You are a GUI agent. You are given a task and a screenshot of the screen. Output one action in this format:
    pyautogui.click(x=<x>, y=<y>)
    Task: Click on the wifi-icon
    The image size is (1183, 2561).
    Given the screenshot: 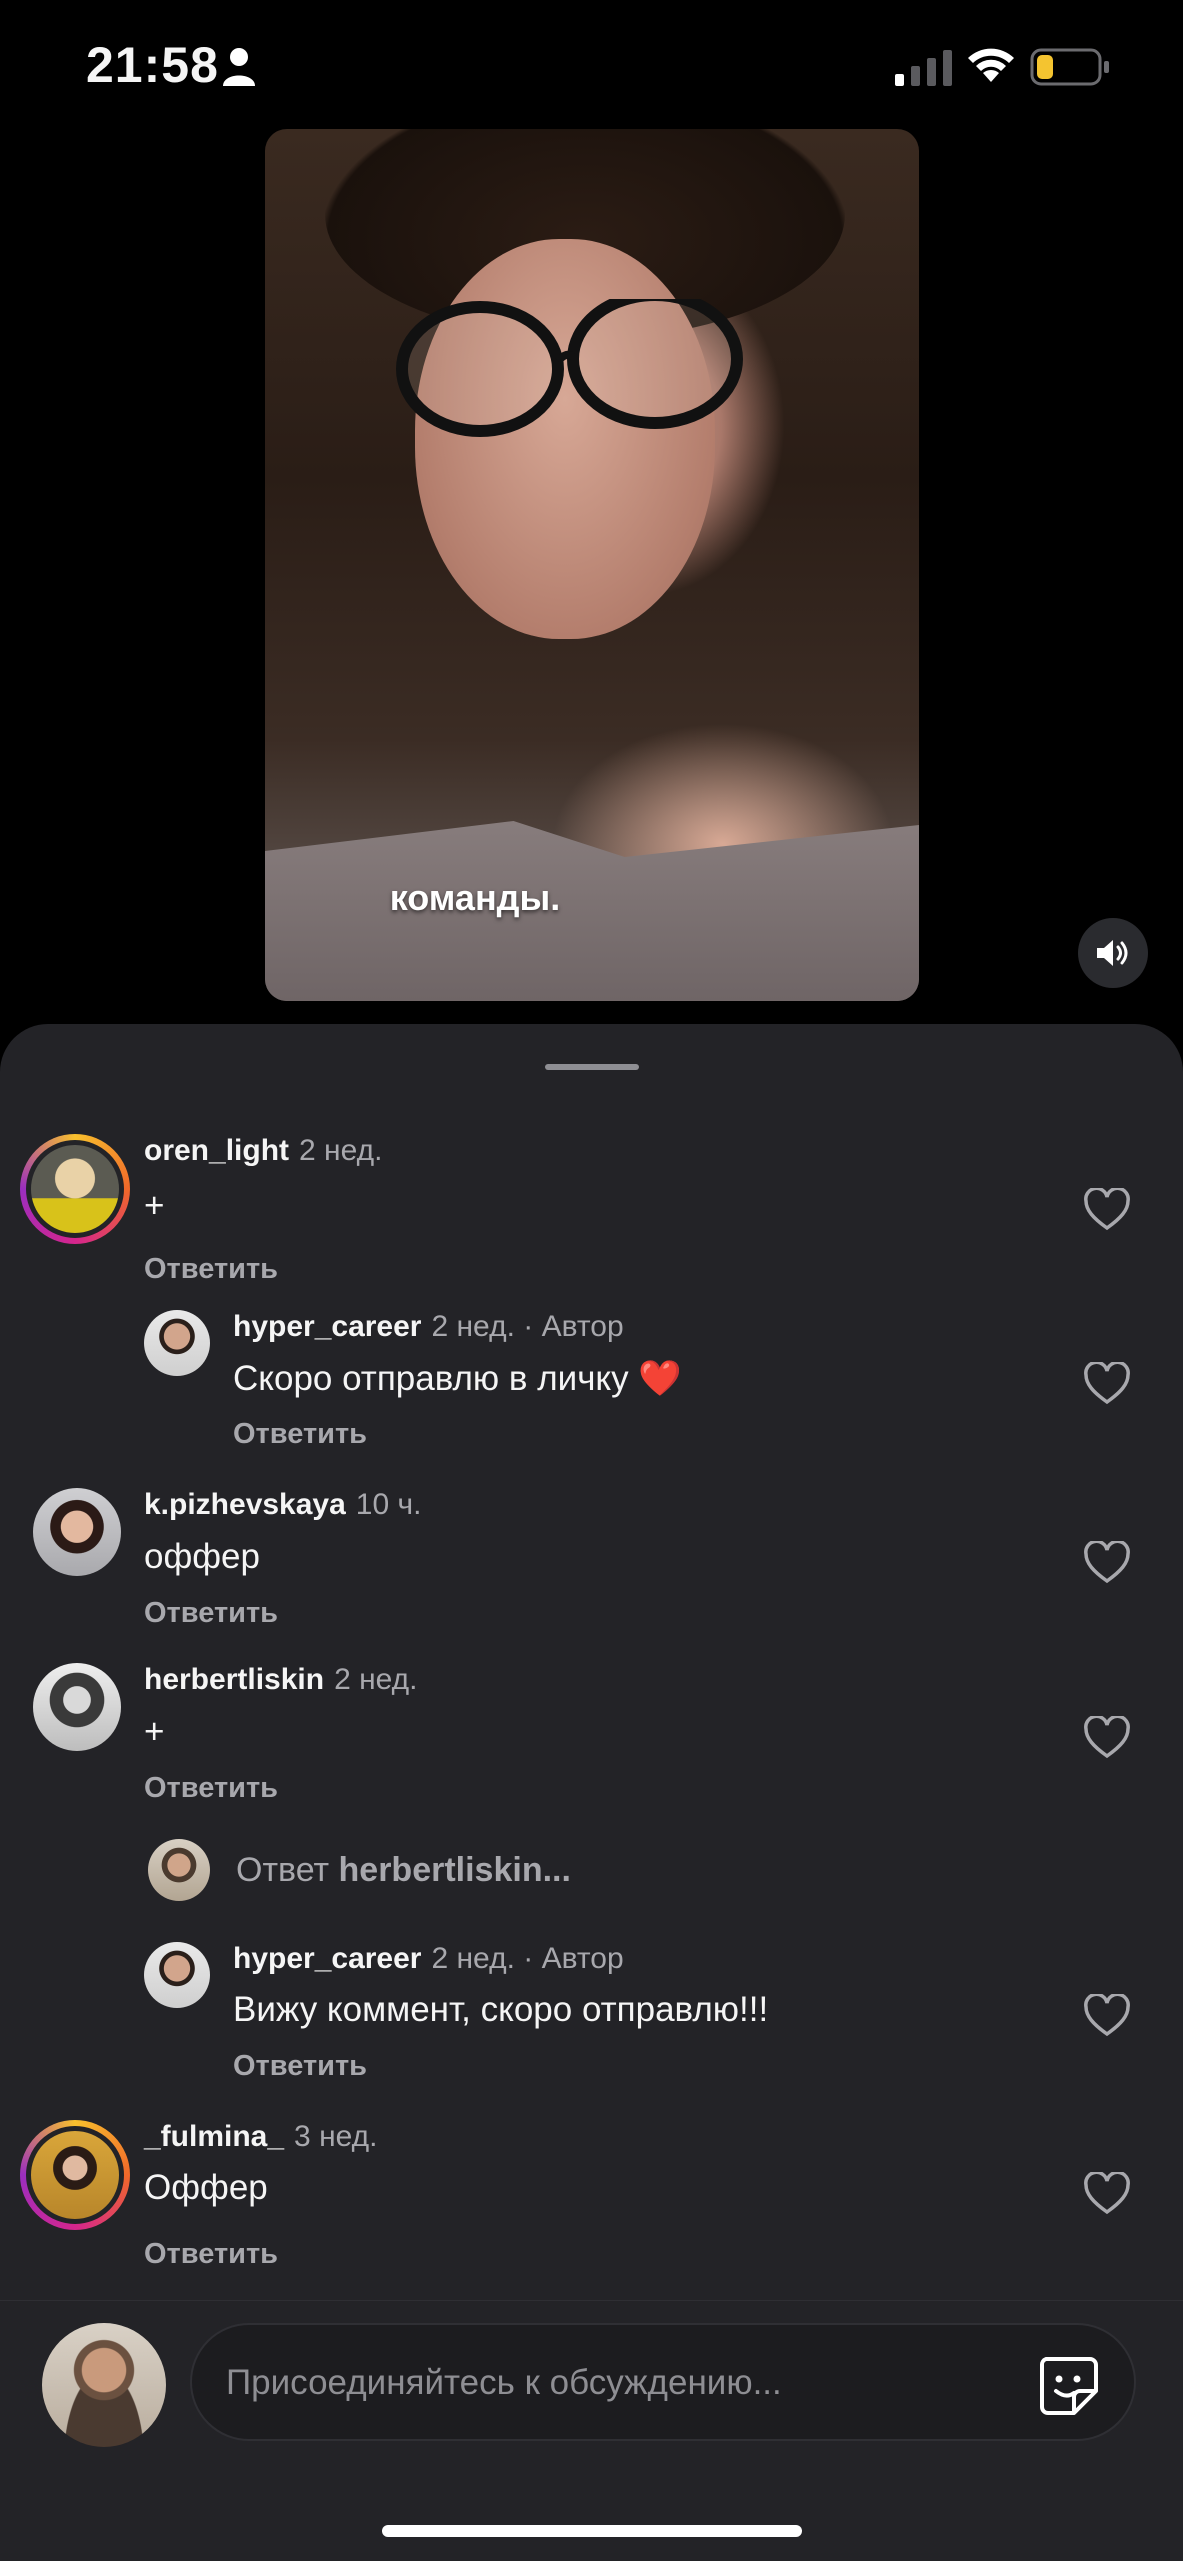 What is the action you would take?
    pyautogui.click(x=991, y=65)
    